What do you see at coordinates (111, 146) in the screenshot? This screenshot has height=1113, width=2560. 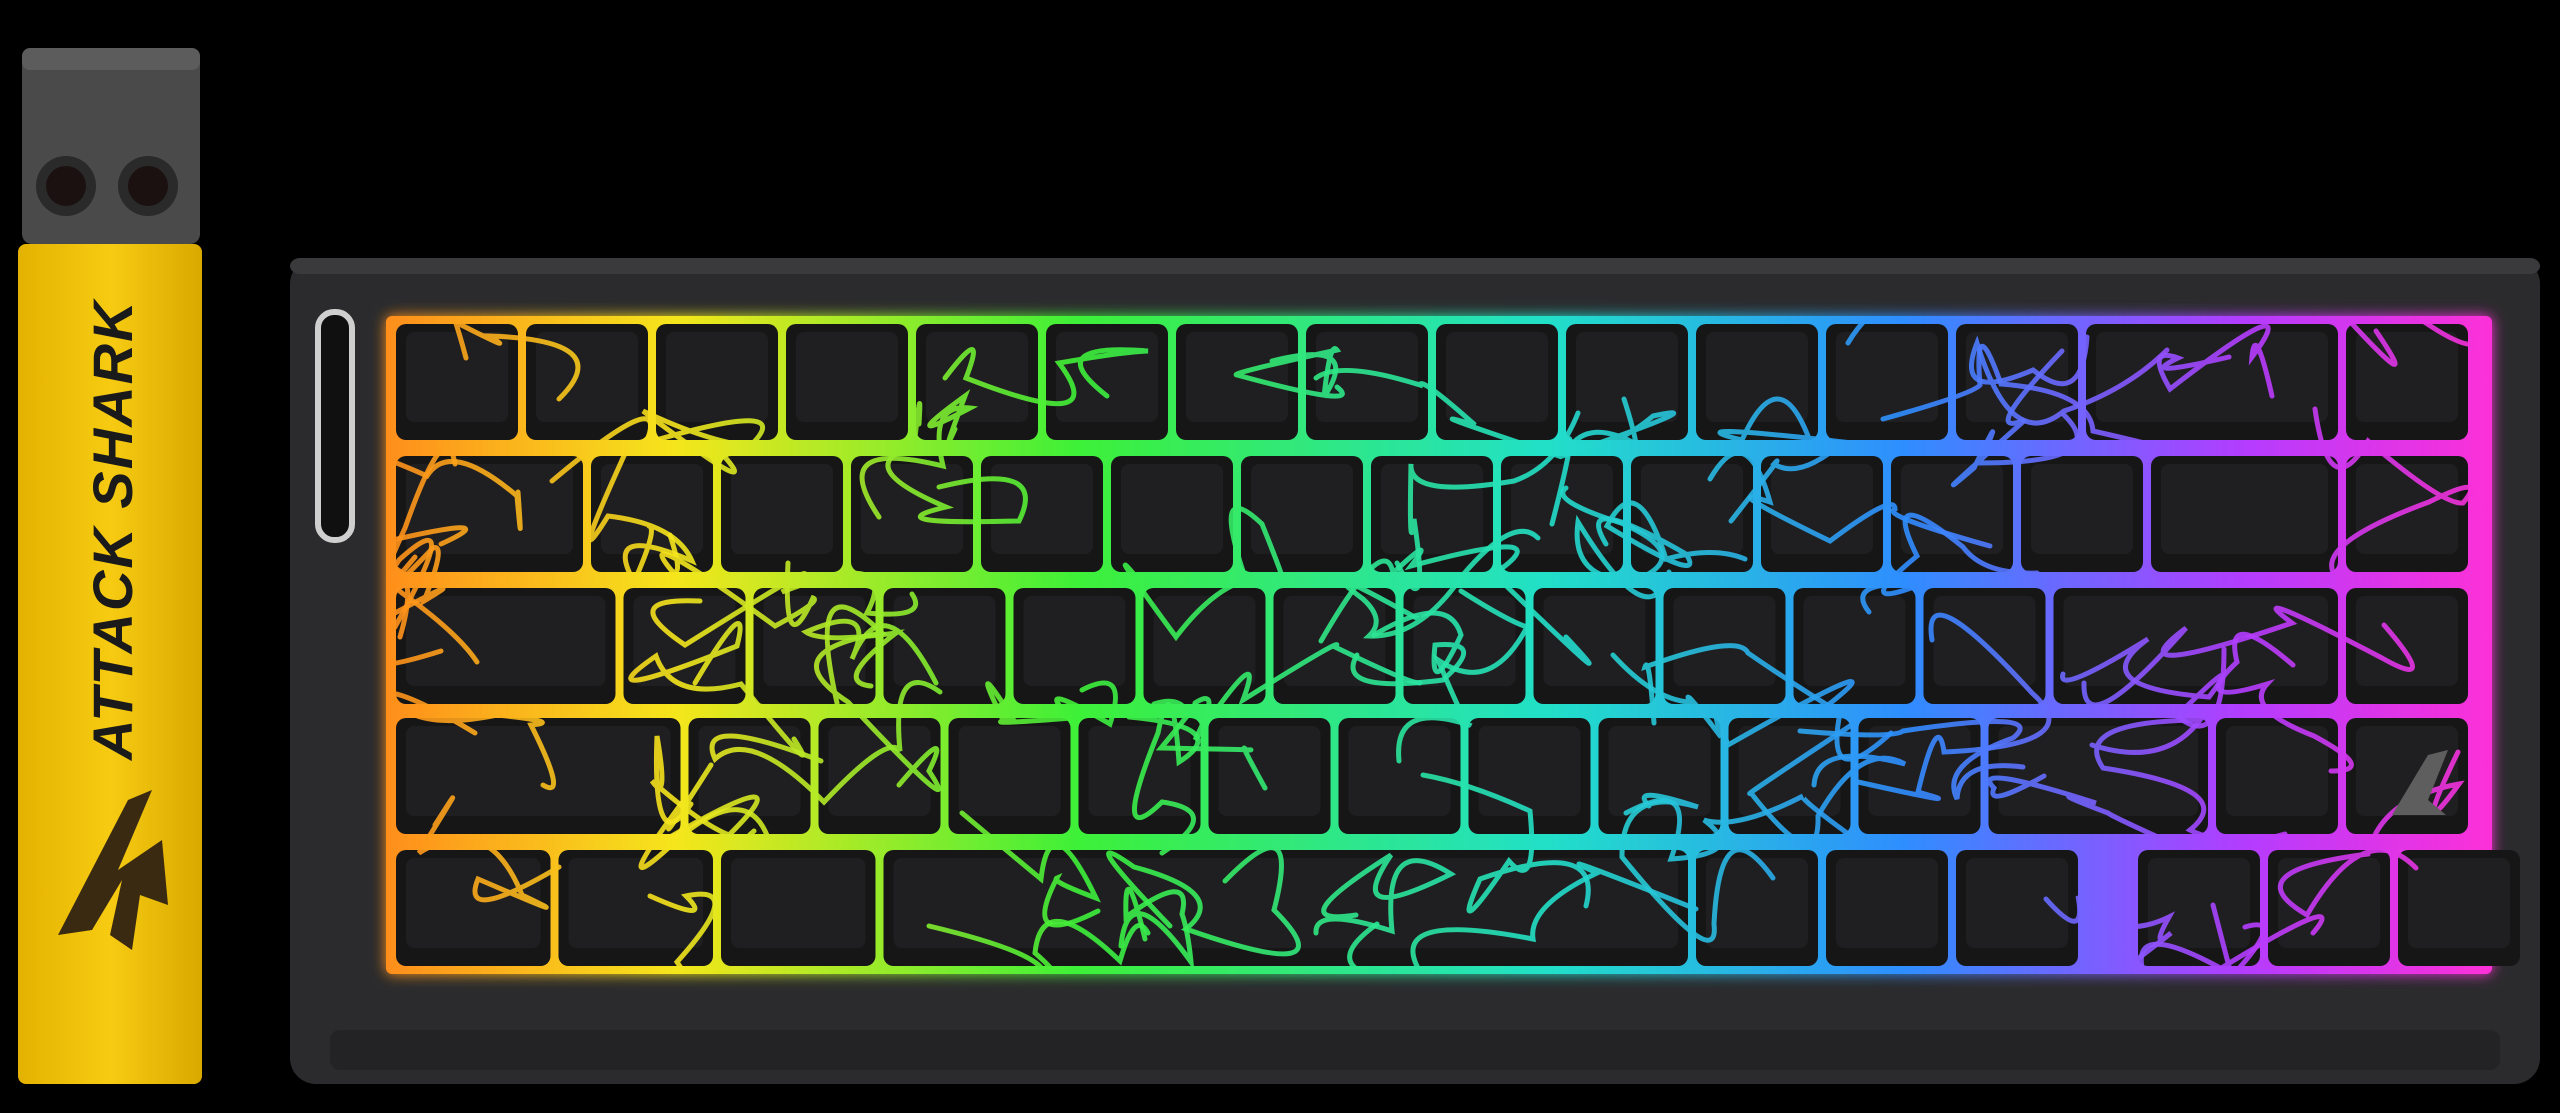 I see `strap-clip` at bounding box center [111, 146].